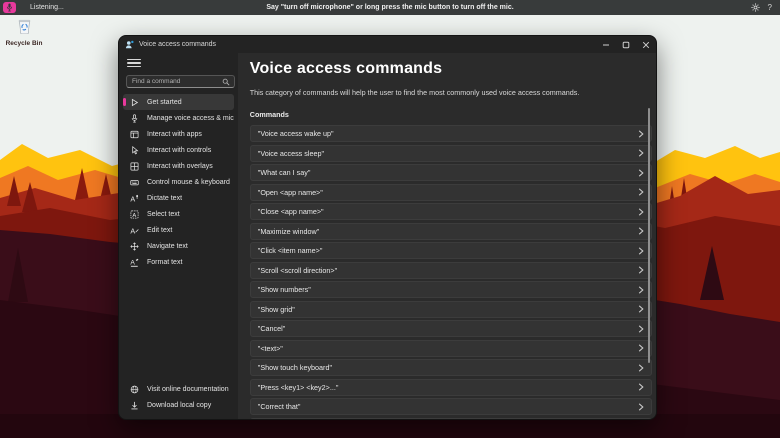 This screenshot has height=438, width=780. What do you see at coordinates (450, 153) in the screenshot?
I see `command-item: "Voice access sleep"` at bounding box center [450, 153].